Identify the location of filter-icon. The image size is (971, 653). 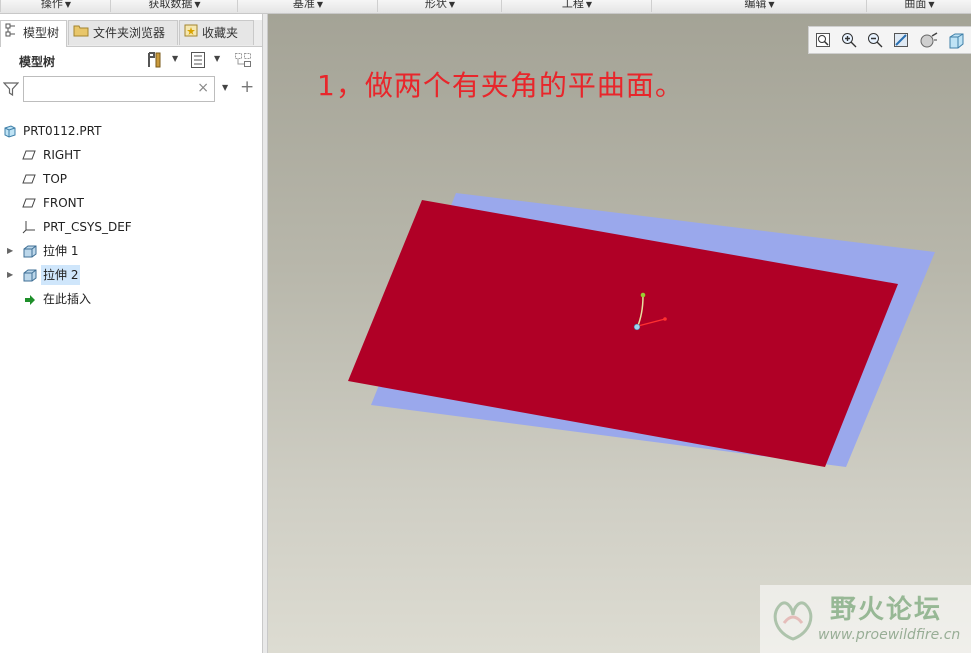
(11, 90).